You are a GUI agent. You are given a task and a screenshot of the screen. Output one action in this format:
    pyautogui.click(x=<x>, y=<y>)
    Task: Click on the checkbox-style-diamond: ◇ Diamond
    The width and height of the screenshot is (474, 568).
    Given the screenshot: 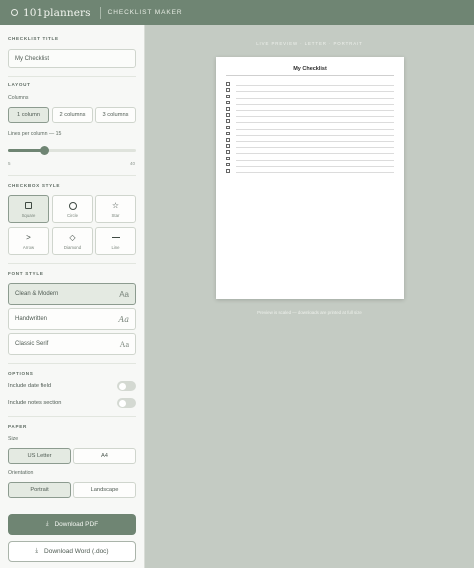 What is the action you would take?
    pyautogui.click(x=72, y=241)
    